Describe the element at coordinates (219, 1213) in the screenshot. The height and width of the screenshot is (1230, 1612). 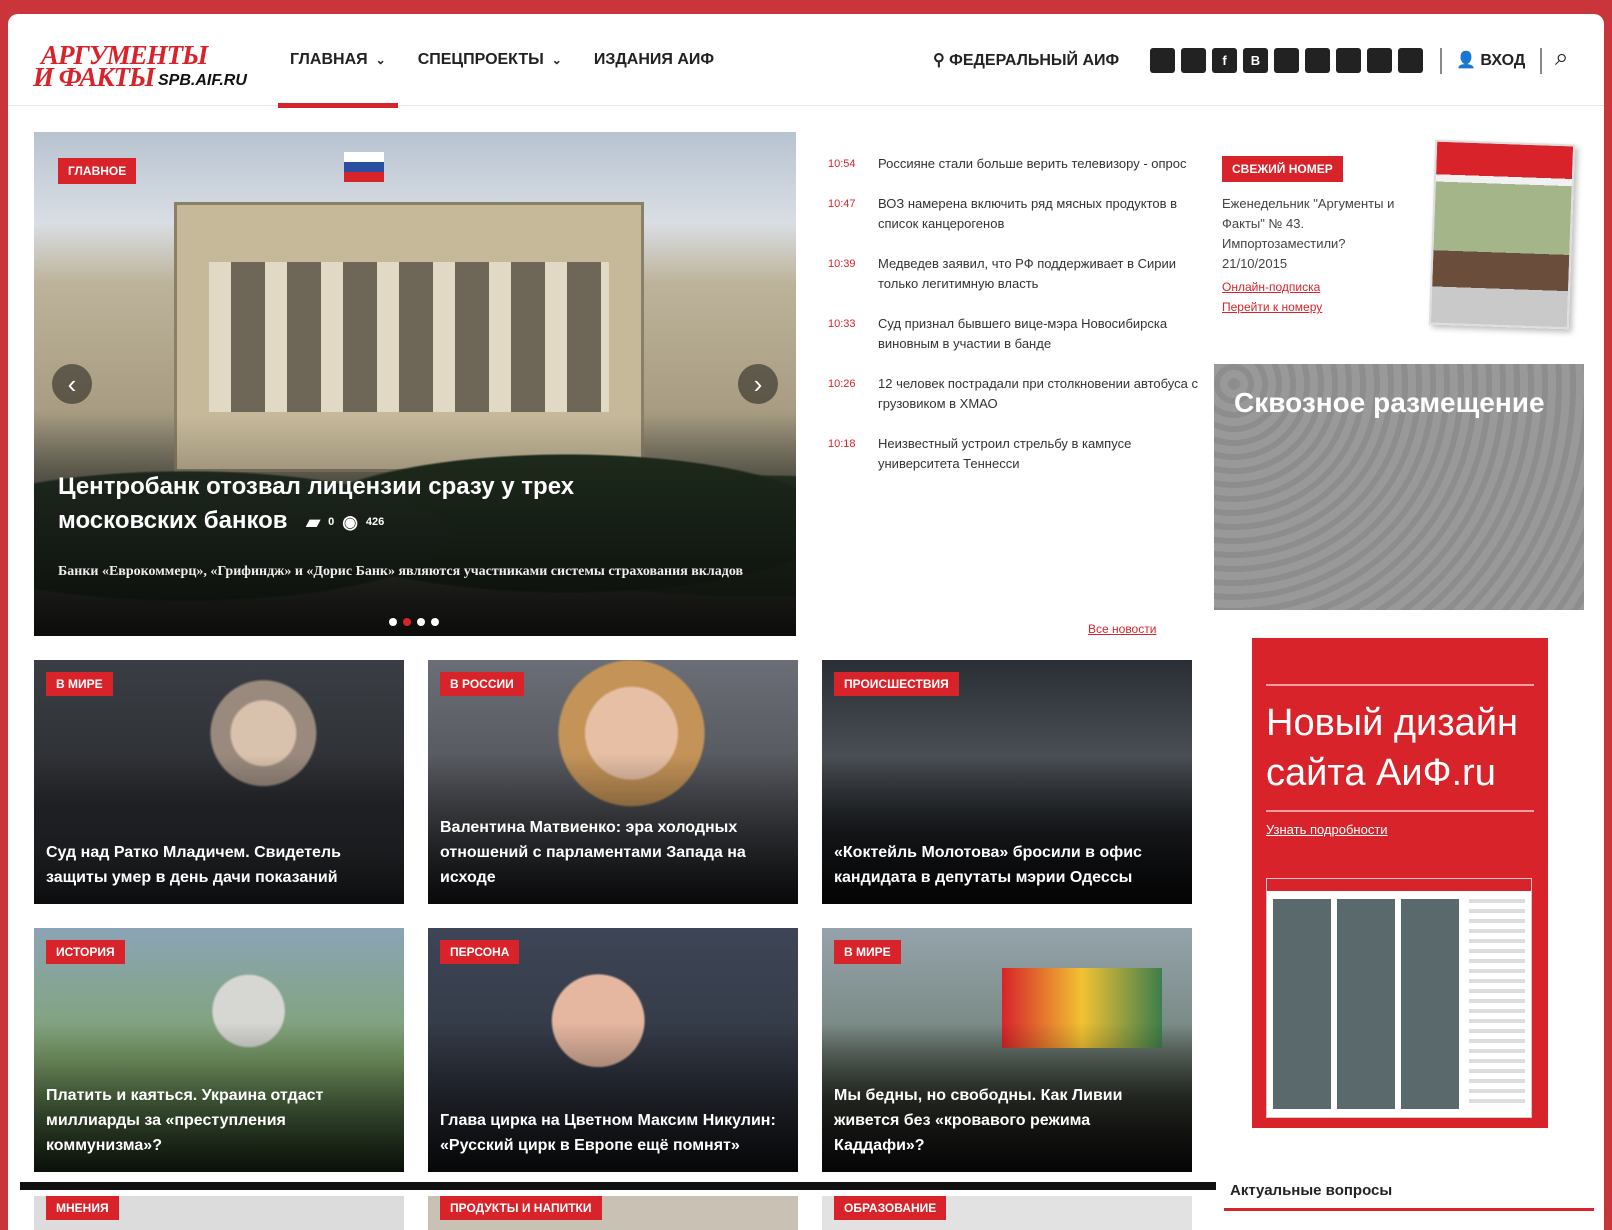
I see `news-card-partial: МНЕНИЯ` at that location.